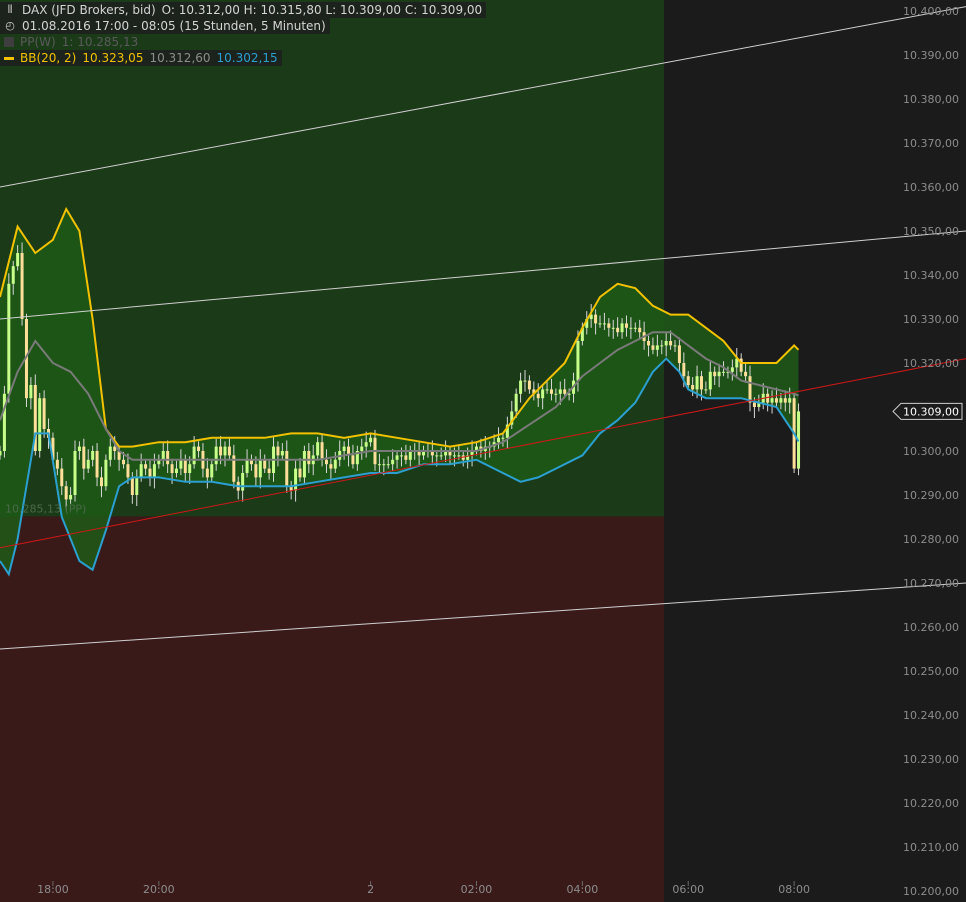  Describe the element at coordinates (9, 58) in the screenshot. I see `bb-swatch` at that location.